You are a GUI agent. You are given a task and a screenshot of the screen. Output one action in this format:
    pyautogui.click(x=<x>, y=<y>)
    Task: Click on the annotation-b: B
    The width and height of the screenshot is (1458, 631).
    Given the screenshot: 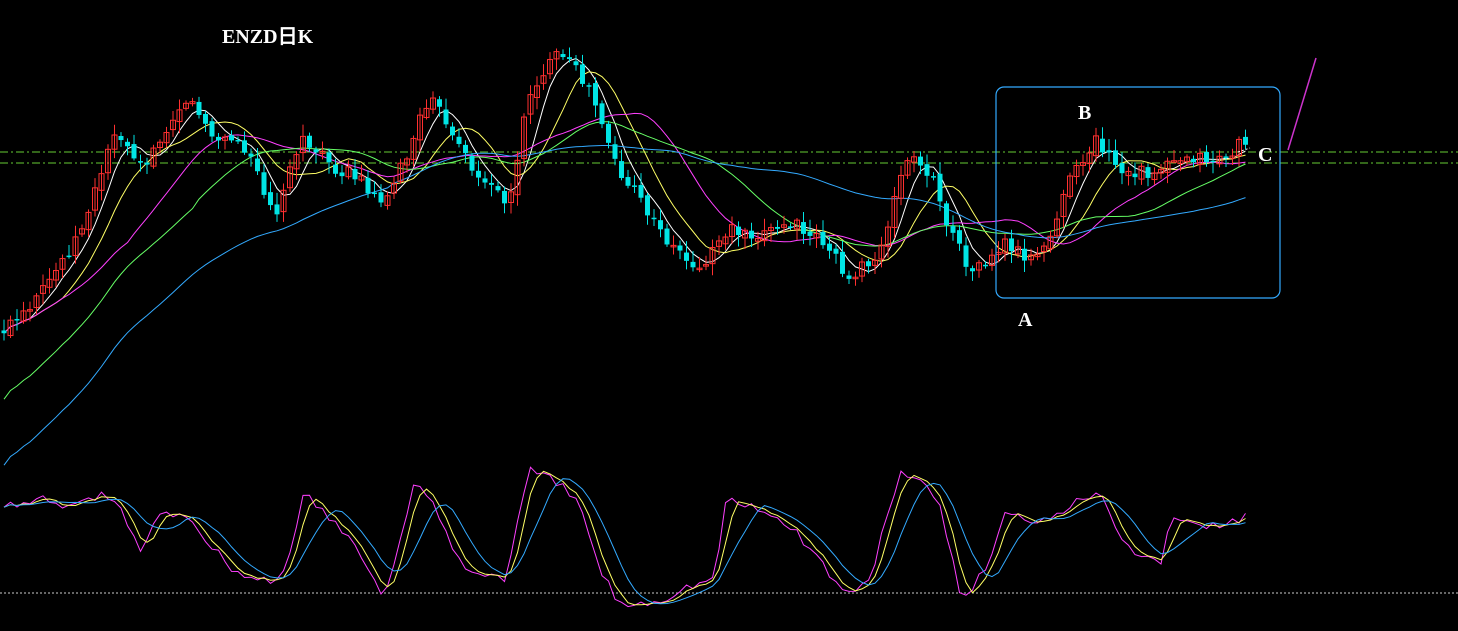 What is the action you would take?
    pyautogui.click(x=1084, y=113)
    